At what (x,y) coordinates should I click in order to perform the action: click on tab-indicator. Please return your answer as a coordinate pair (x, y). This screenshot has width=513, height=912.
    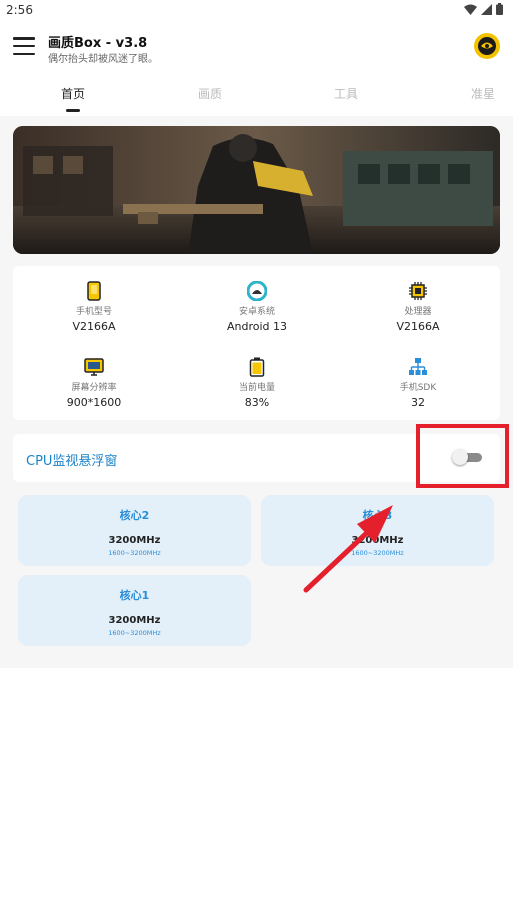
    Looking at the image, I should click on (73, 110).